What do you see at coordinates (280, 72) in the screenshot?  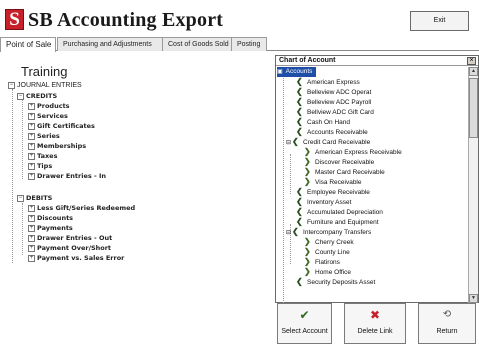 I see `collapse-icon: ▣` at bounding box center [280, 72].